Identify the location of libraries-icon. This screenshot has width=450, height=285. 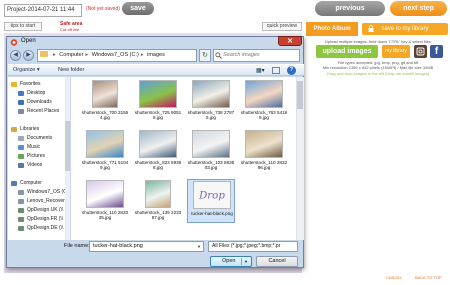
(14, 129).